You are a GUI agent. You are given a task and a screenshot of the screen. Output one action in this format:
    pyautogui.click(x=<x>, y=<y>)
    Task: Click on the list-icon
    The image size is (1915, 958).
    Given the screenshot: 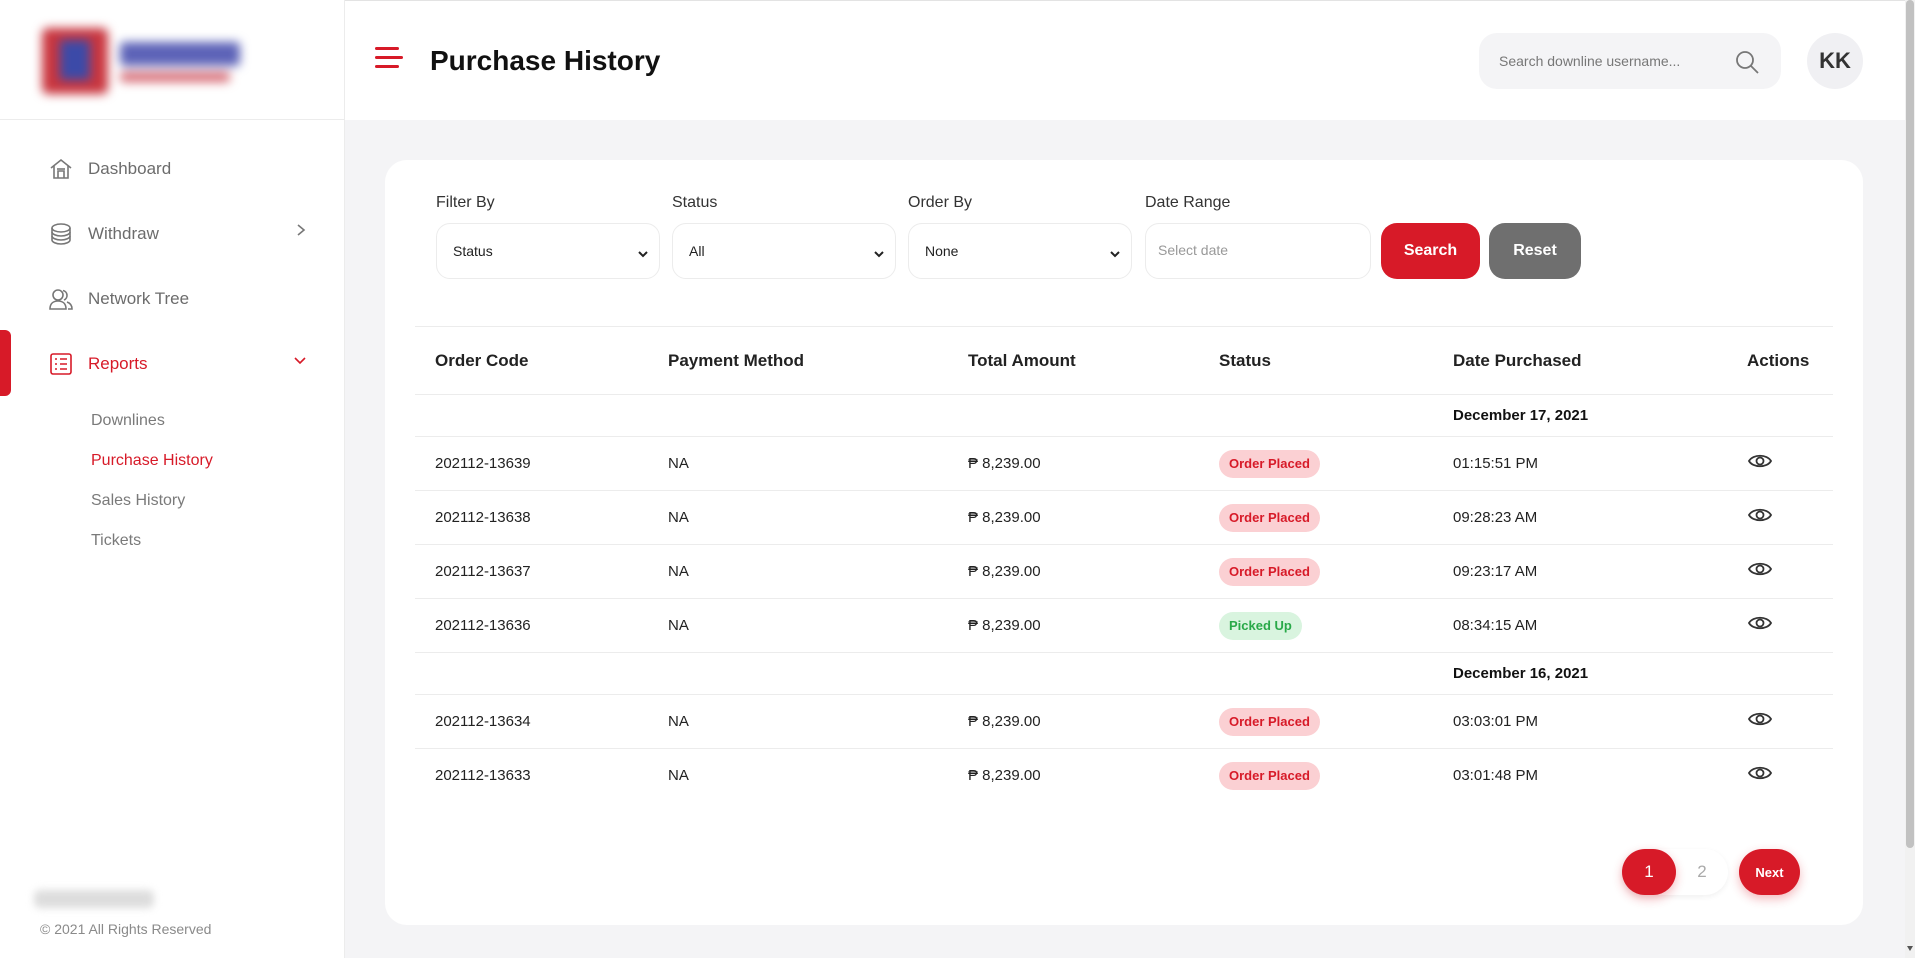 What is the action you would take?
    pyautogui.click(x=61, y=364)
    